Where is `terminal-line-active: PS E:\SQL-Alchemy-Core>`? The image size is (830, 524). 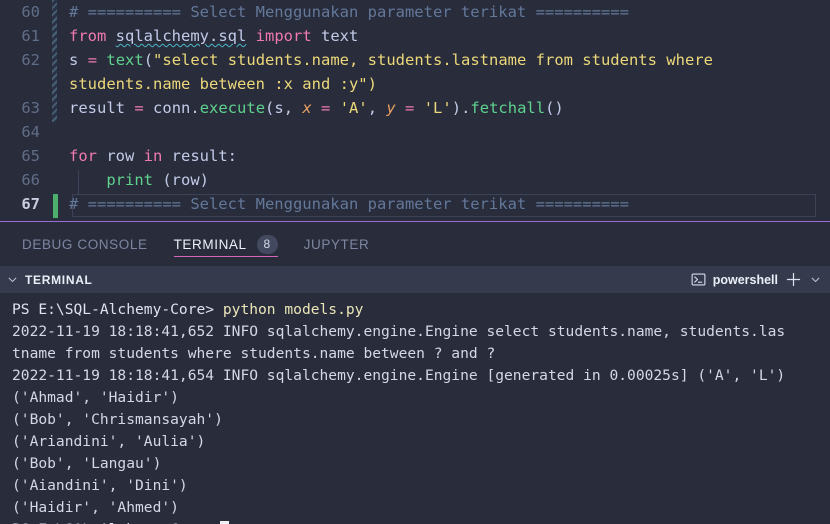 terminal-line-active: PS E:\SQL-Alchemy-Core> is located at coordinates (421, 521).